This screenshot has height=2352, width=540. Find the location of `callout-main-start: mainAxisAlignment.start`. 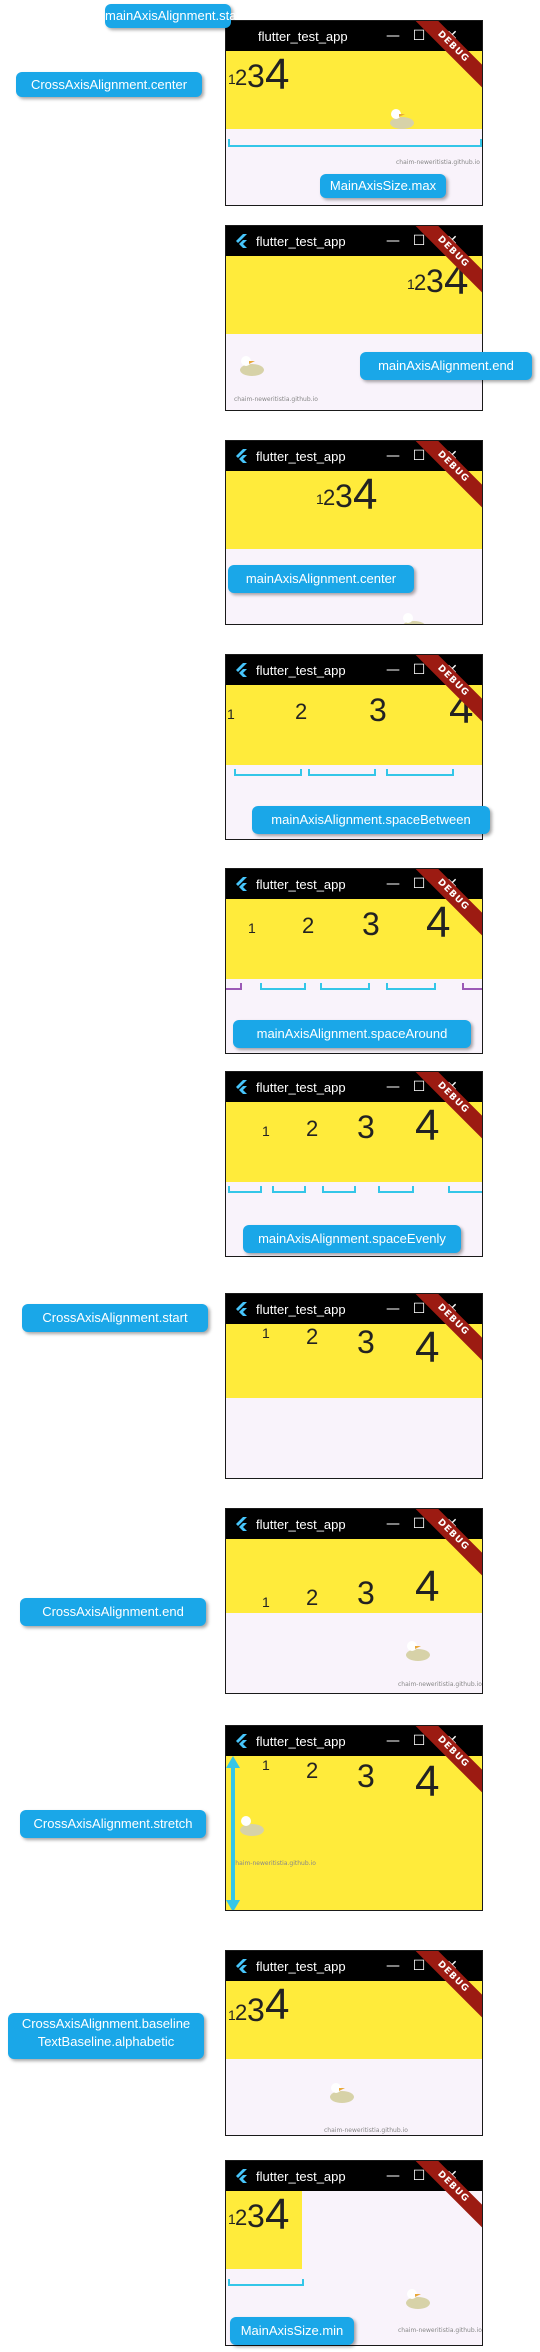

callout-main-start: mainAxisAlignment.start is located at coordinates (174, 16).